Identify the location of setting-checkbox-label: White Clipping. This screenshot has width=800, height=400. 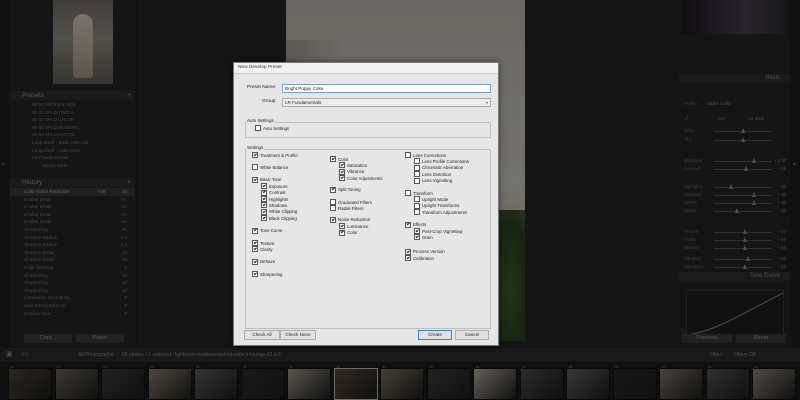
(283, 212).